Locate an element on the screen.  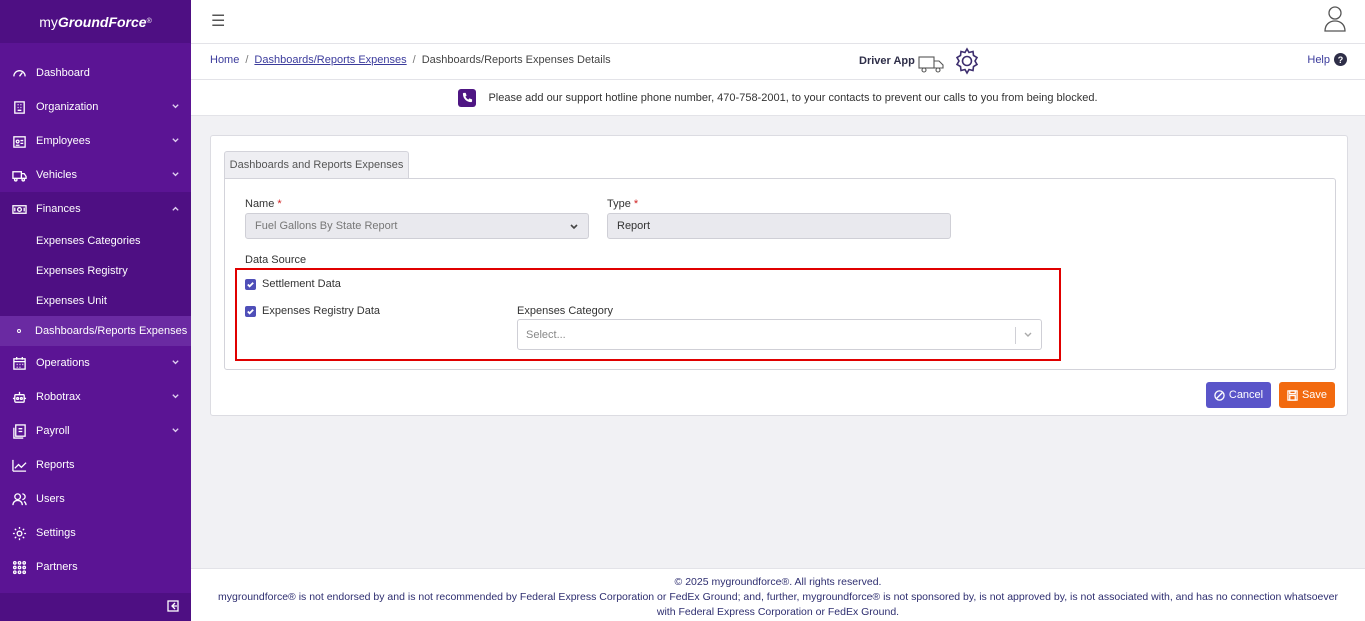
save-button-label: Save is located at coordinates (1314, 395).